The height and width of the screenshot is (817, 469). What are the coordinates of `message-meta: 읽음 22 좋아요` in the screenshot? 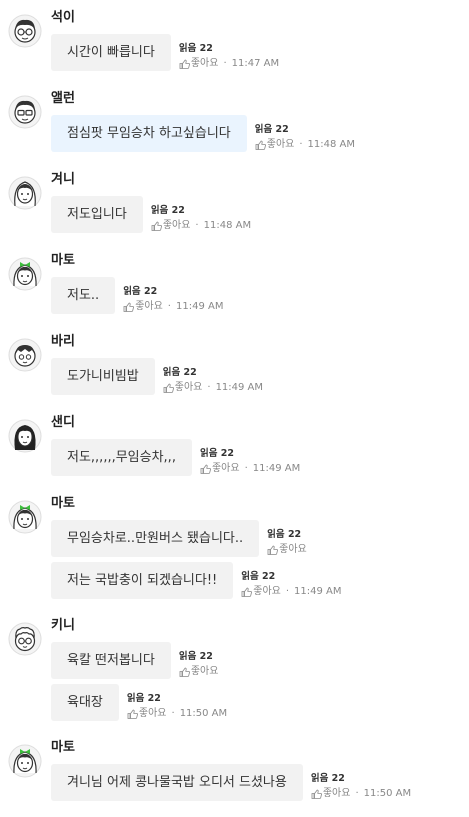 It's located at (287, 542).